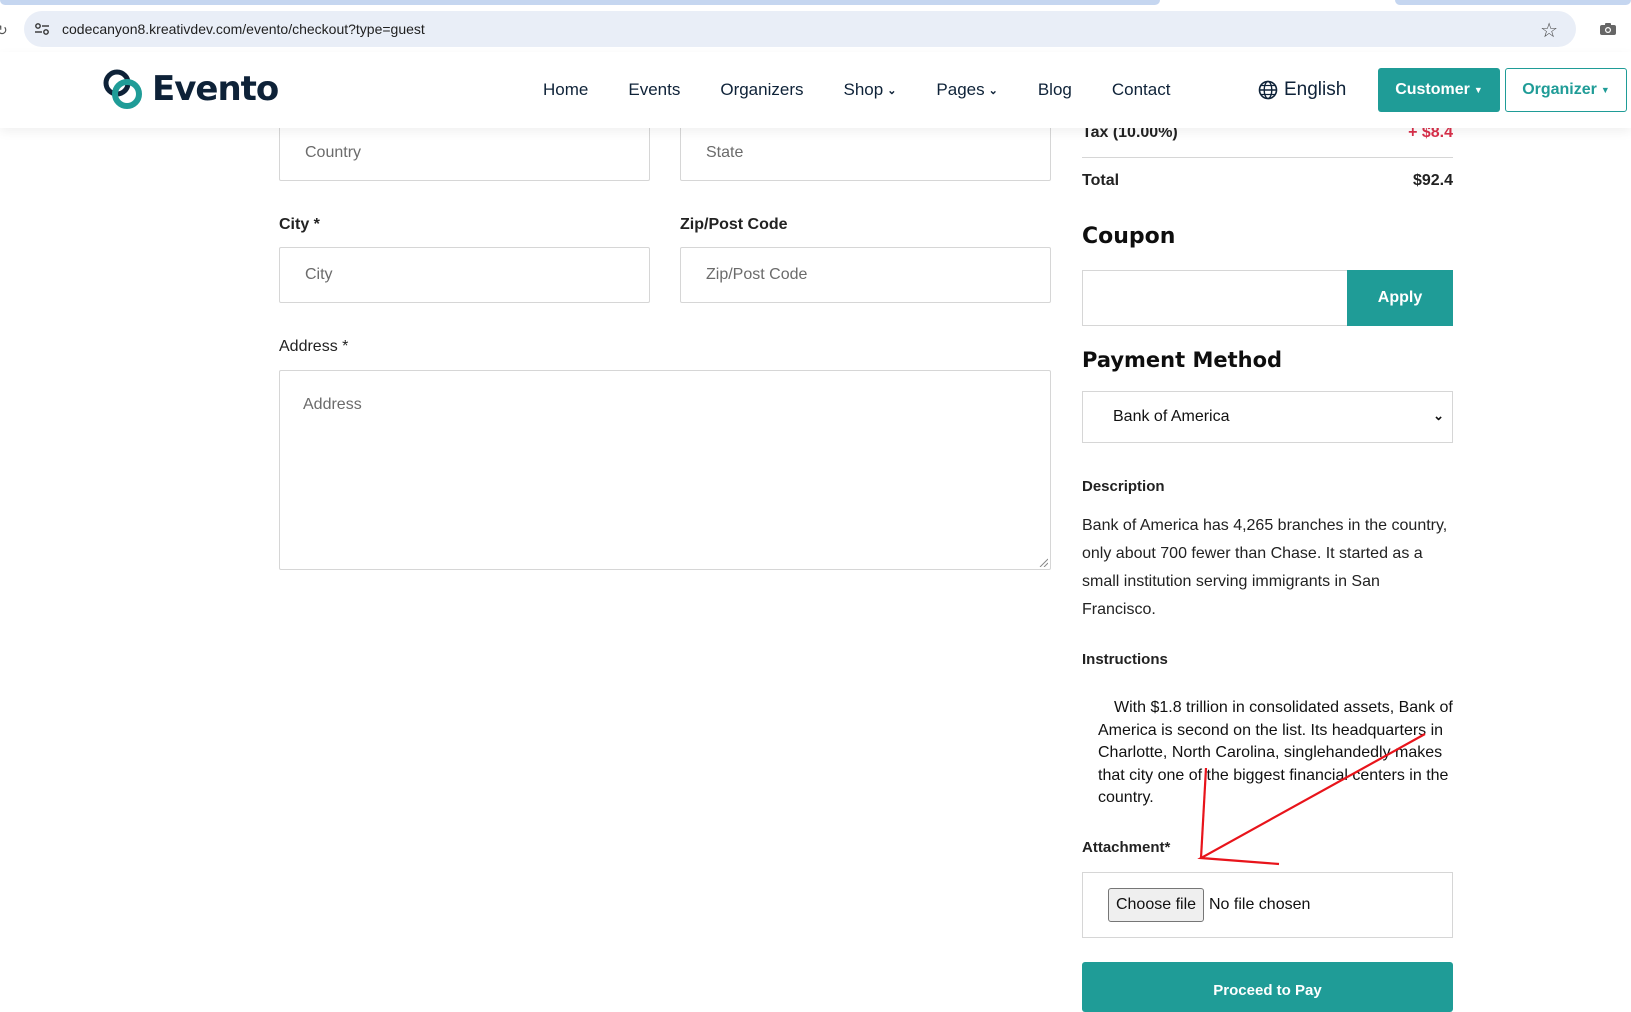 The image size is (1631, 1012). What do you see at coordinates (1260, 904) in the screenshot?
I see `file-status: No file chosen` at bounding box center [1260, 904].